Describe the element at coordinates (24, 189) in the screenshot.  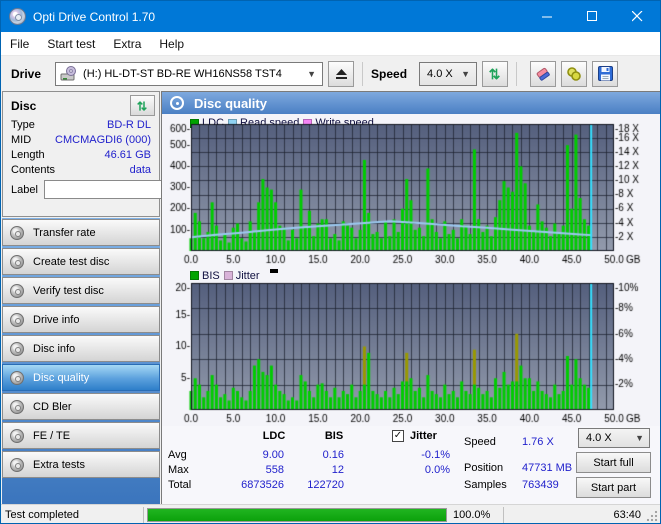
I see `disc-label-label: Label` at that location.